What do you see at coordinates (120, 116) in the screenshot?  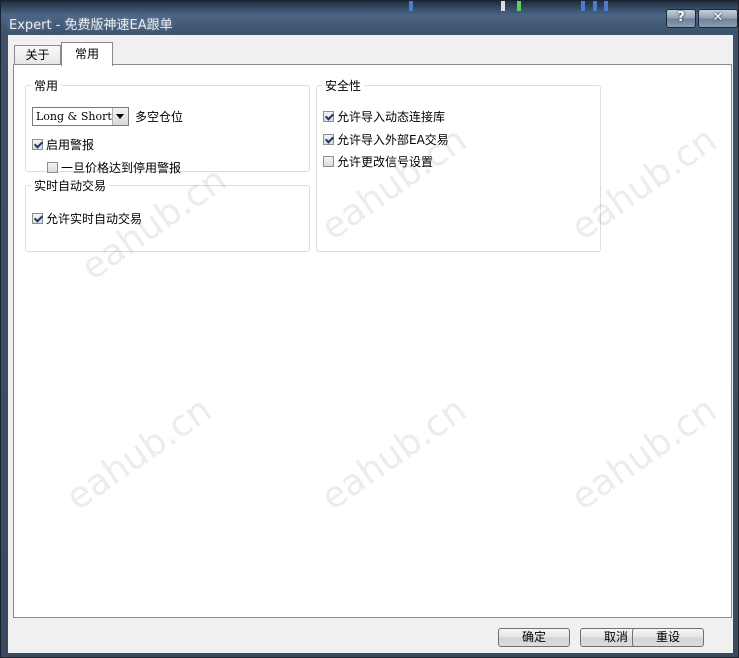 I see `chevron-down-icon` at bounding box center [120, 116].